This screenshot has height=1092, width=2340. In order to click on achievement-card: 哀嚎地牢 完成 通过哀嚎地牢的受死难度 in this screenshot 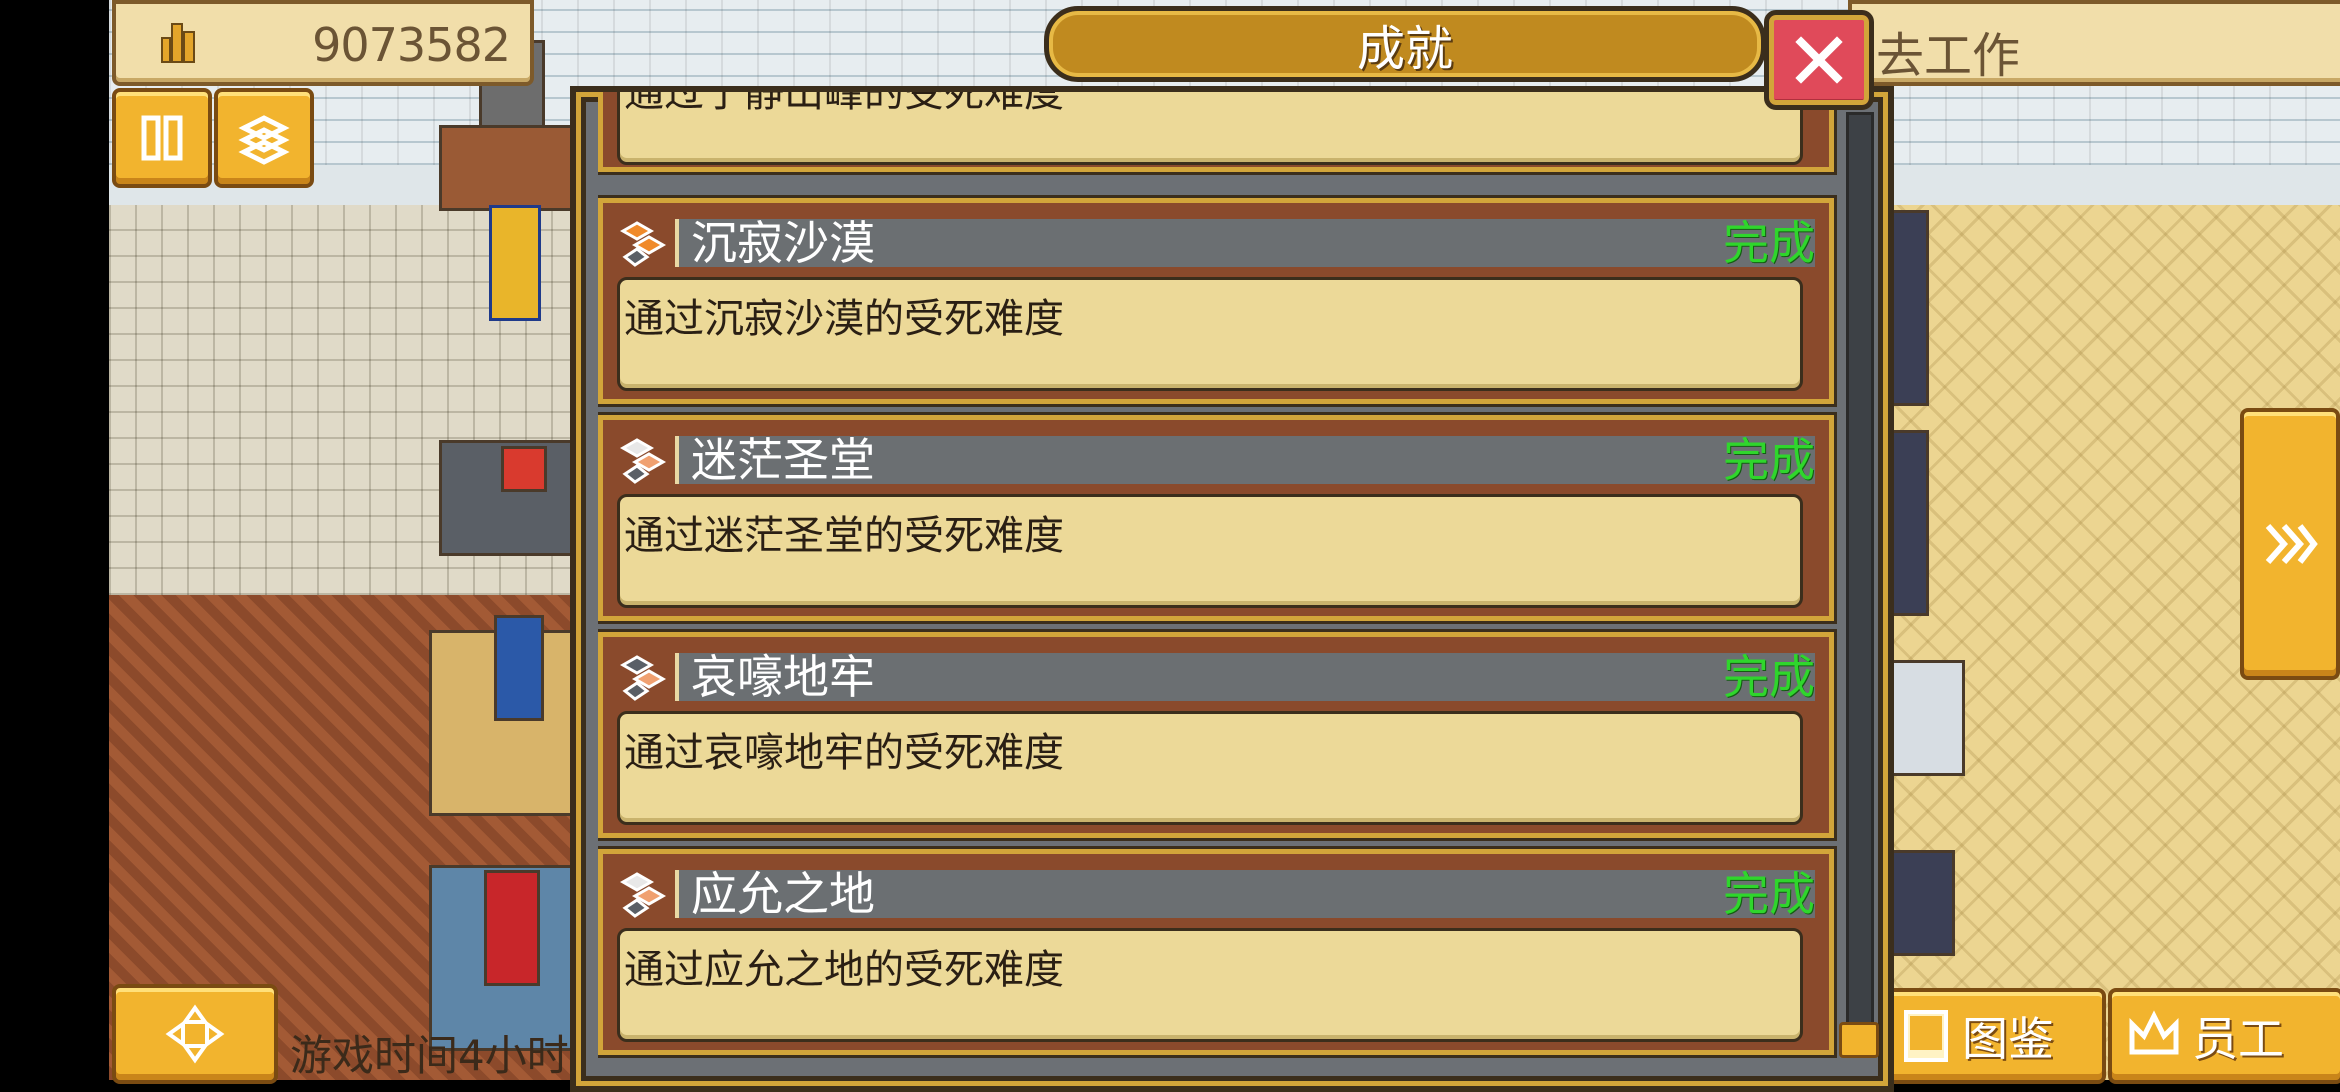, I will do `click(1217, 735)`.